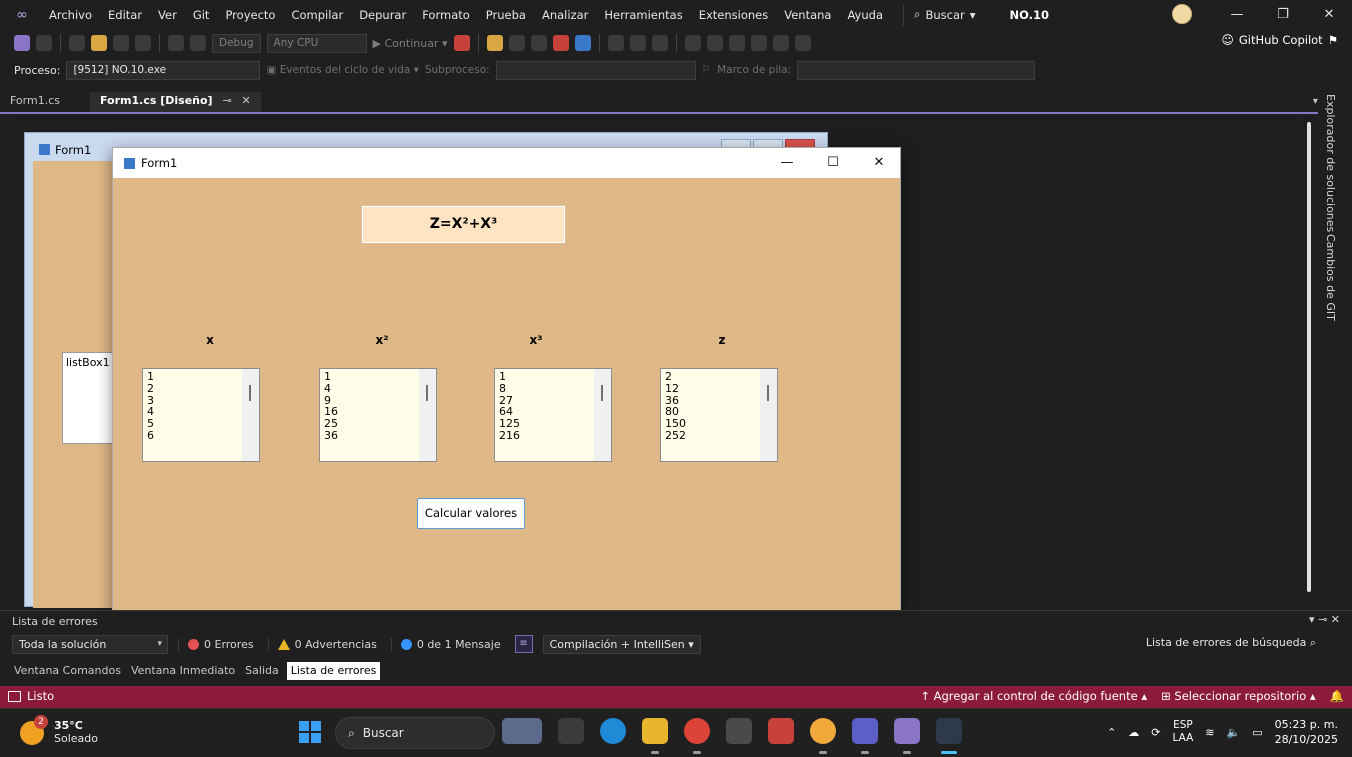  I want to click on align-right-icon, so click(736, 43).